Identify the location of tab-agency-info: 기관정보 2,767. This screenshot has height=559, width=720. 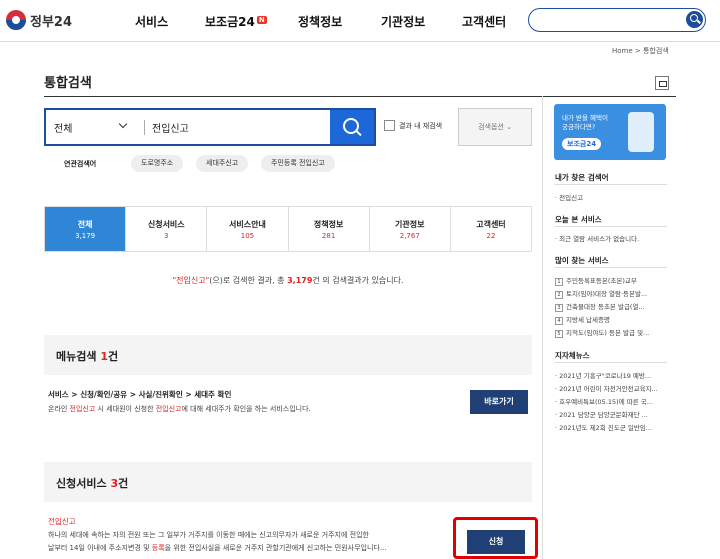
(409, 229).